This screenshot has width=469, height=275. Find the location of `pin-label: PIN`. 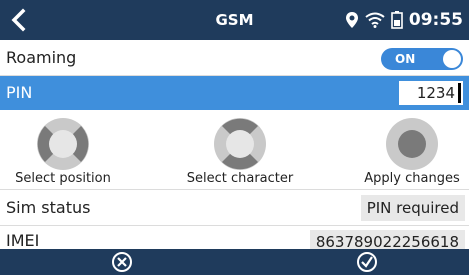

pin-label: PIN is located at coordinates (19, 92).